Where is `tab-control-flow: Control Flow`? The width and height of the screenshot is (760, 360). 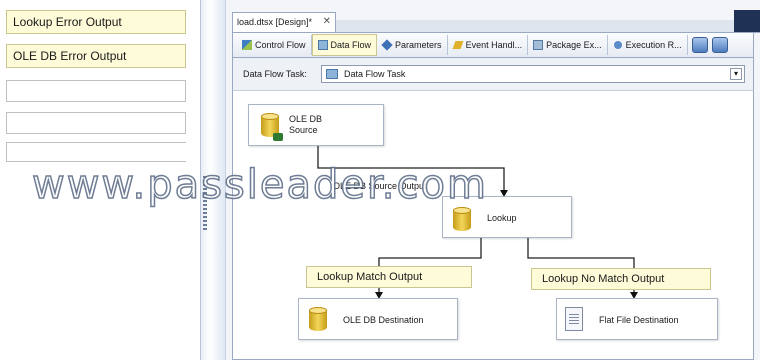 tab-control-flow: Control Flow is located at coordinates (274, 45).